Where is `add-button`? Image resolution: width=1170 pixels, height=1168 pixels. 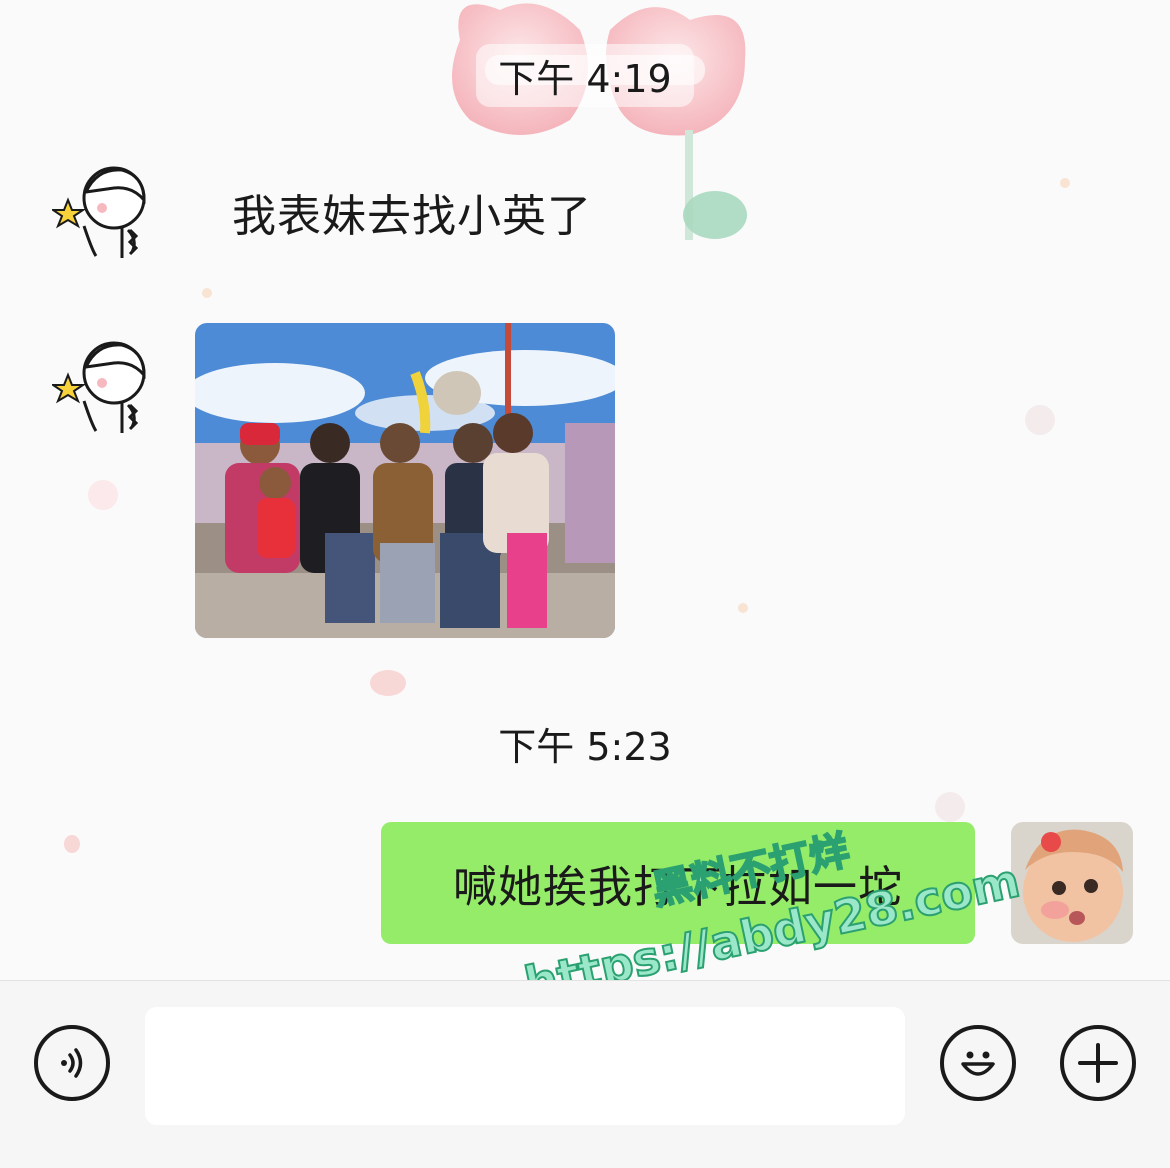 add-button is located at coordinates (1098, 1063).